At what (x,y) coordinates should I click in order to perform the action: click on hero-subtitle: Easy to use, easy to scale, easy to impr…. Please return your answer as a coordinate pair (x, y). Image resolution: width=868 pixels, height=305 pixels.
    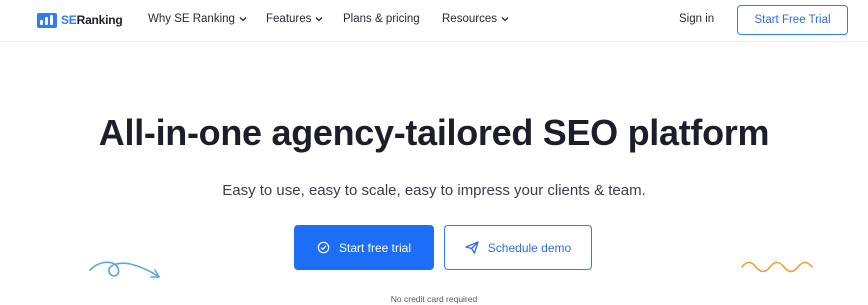
    Looking at the image, I should click on (434, 190).